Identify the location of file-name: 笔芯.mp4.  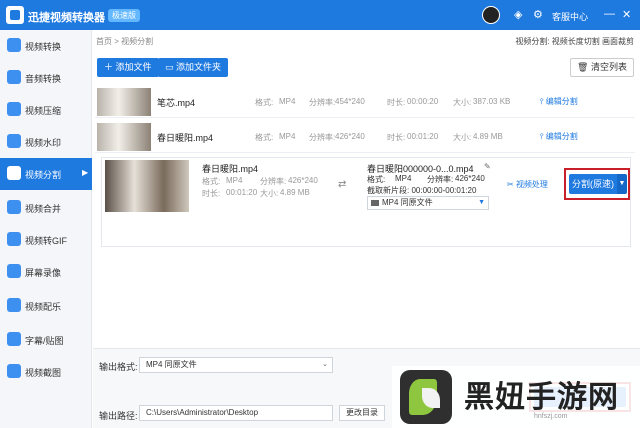
(176, 103).